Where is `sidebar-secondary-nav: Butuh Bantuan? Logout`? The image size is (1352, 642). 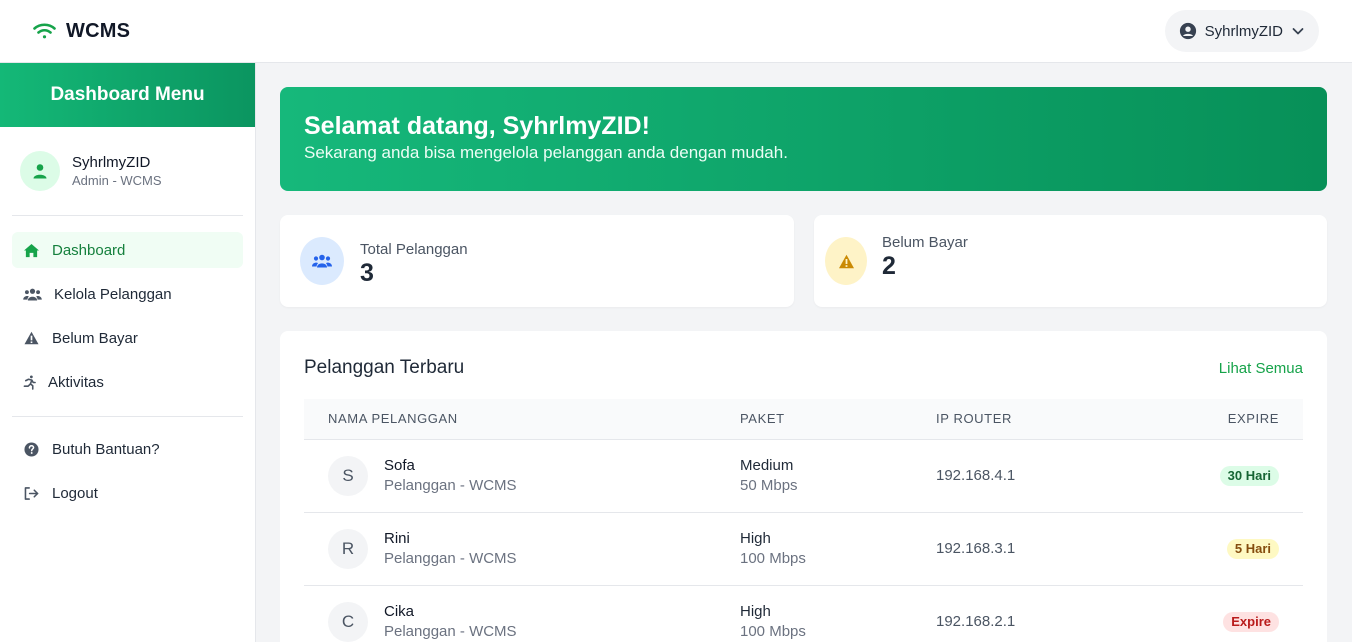
sidebar-secondary-nav: Butuh Bantuan? Logout is located at coordinates (127, 472).